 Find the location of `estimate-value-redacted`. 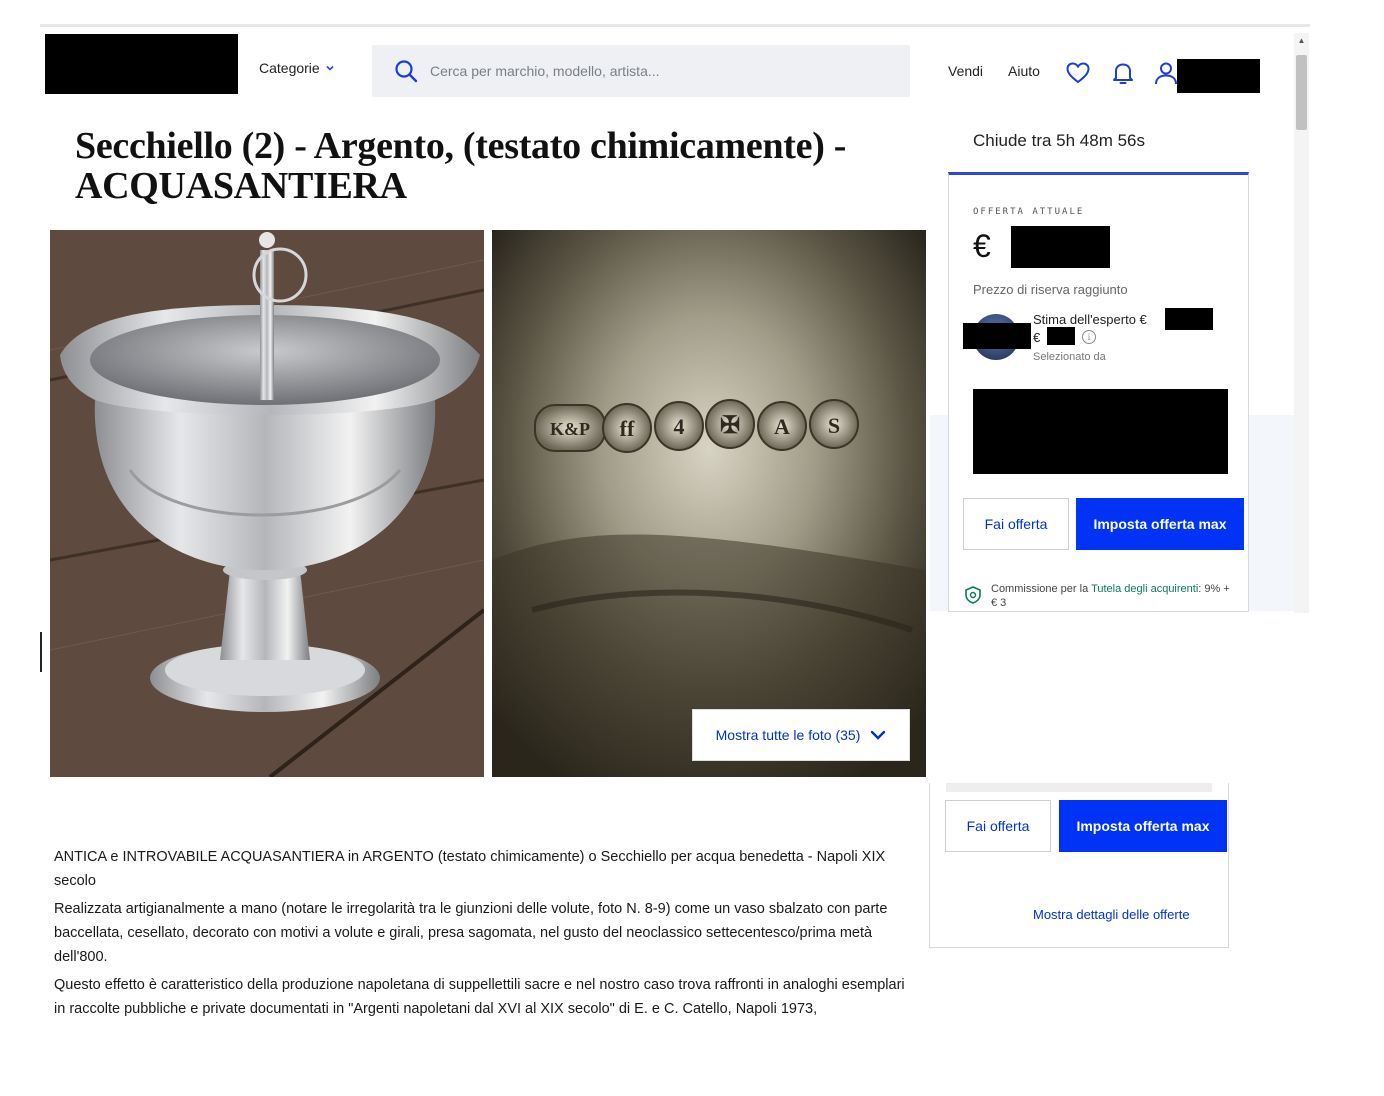

estimate-value-redacted is located at coordinates (1189, 319).